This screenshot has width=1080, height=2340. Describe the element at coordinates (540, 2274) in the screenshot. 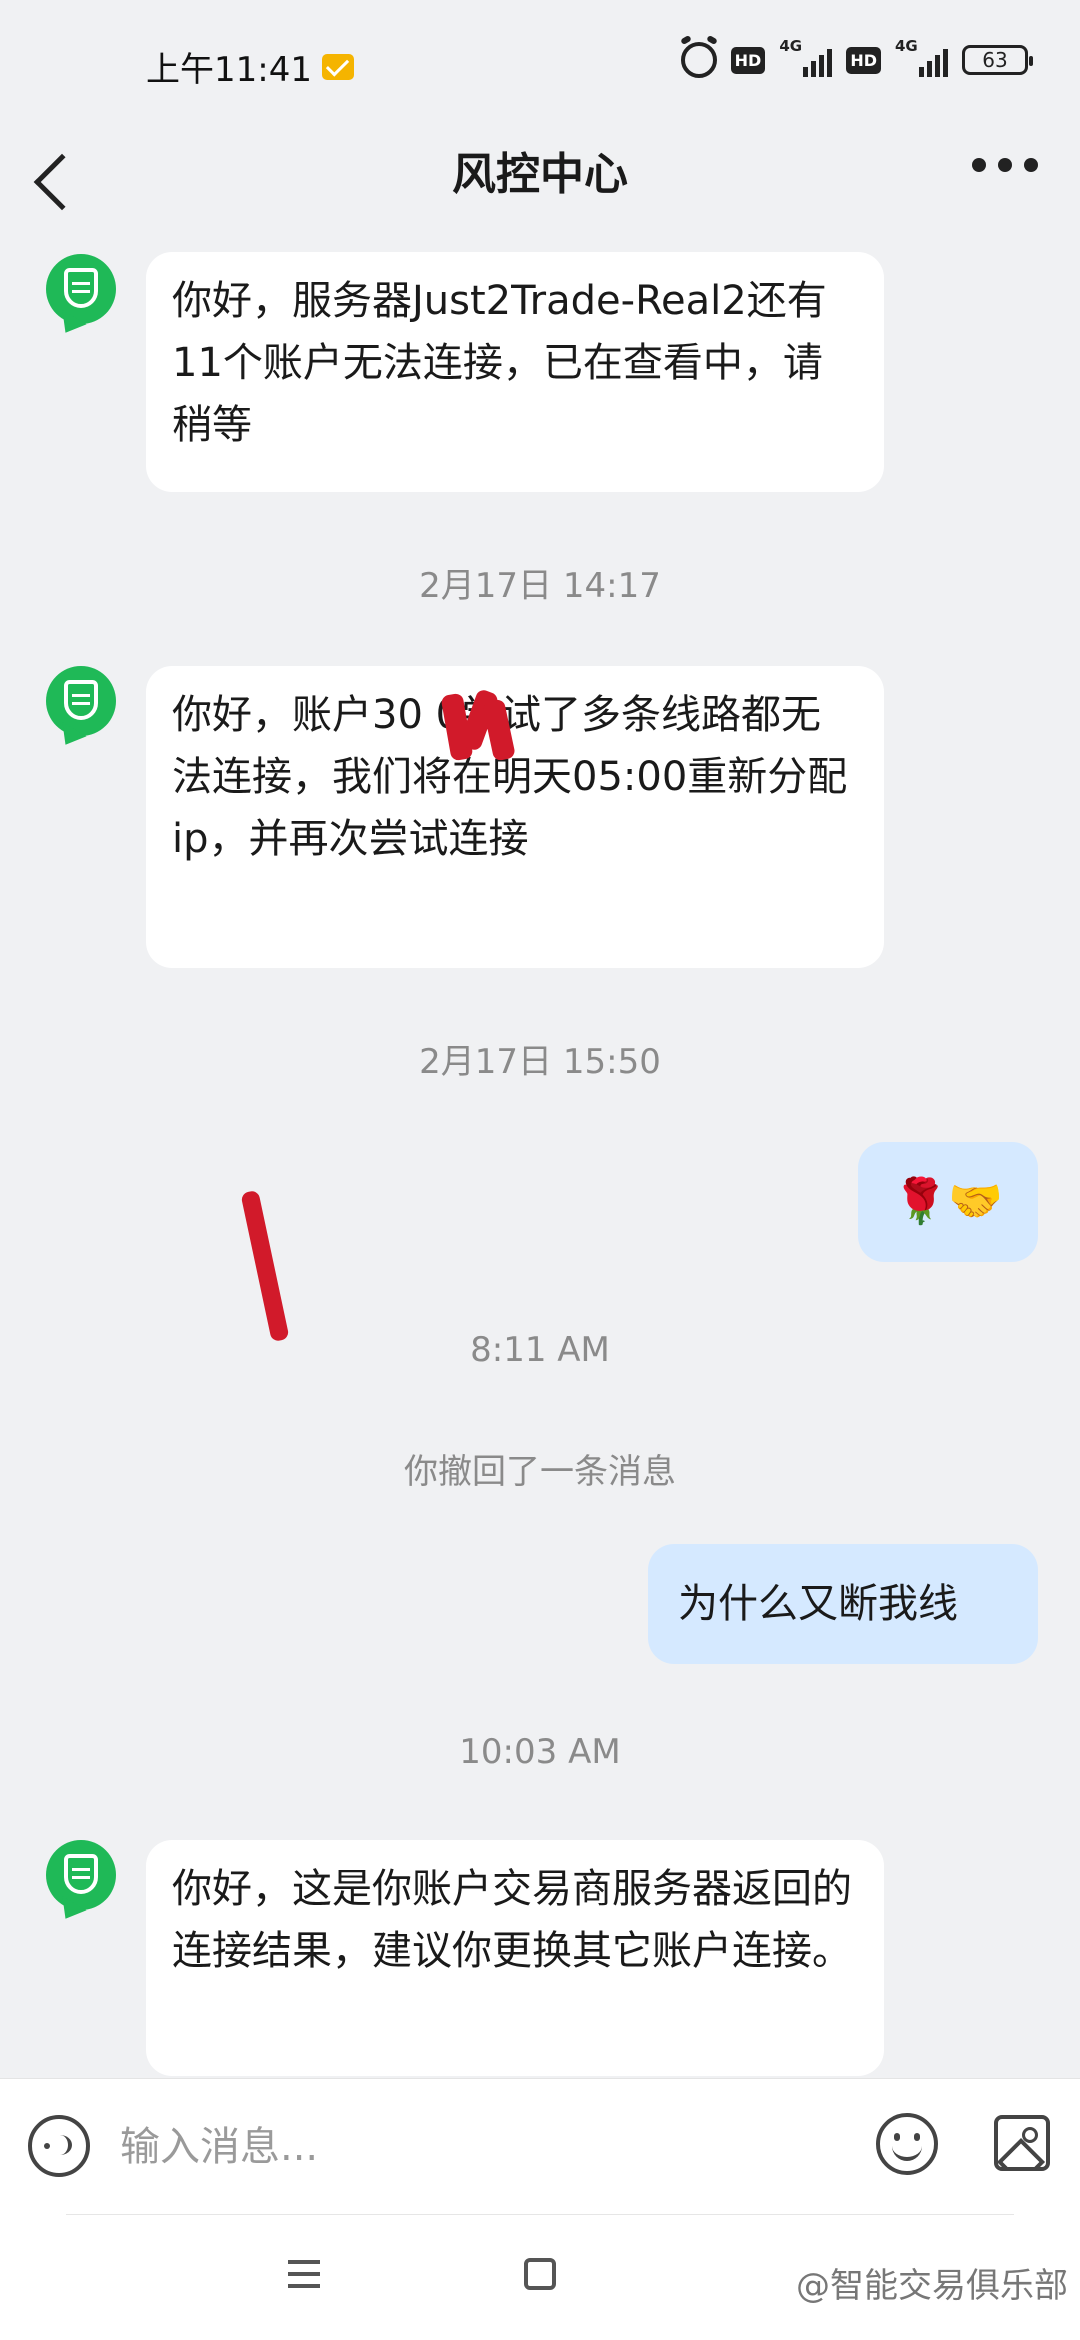

I see `home-square-icon` at that location.